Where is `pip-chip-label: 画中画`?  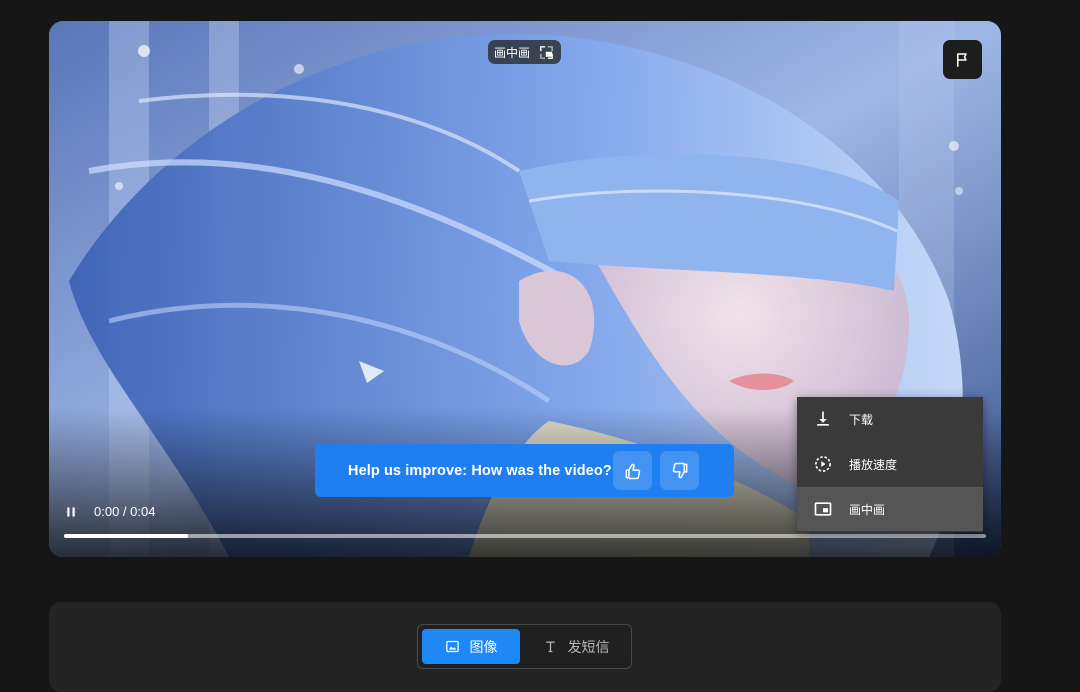
pip-chip-label: 画中画 is located at coordinates (512, 52).